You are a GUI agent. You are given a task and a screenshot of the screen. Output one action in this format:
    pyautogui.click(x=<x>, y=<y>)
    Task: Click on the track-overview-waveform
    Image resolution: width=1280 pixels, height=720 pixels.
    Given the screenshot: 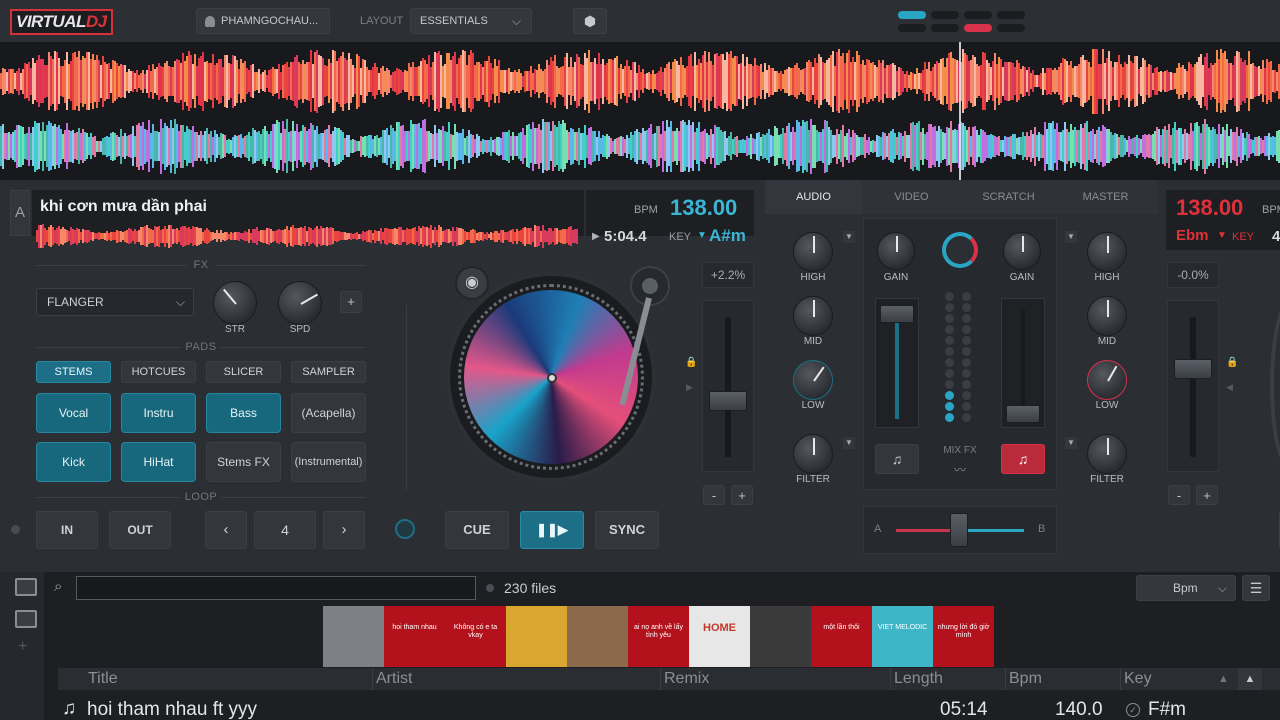 What is the action you would take?
    pyautogui.click(x=307, y=236)
    